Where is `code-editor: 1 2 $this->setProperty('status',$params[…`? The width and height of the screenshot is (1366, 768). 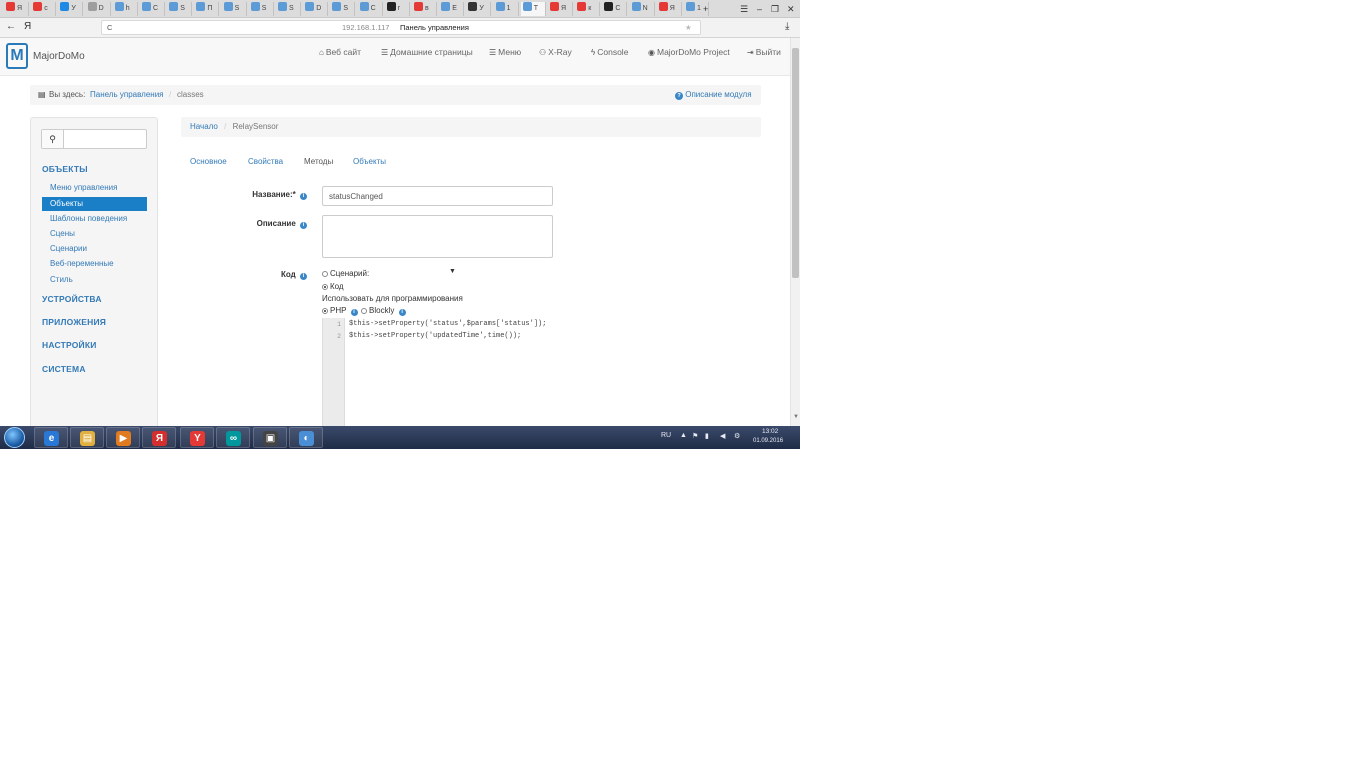
code-editor: 1 2 $this->setProperty('status',$params[… is located at coordinates (556, 373).